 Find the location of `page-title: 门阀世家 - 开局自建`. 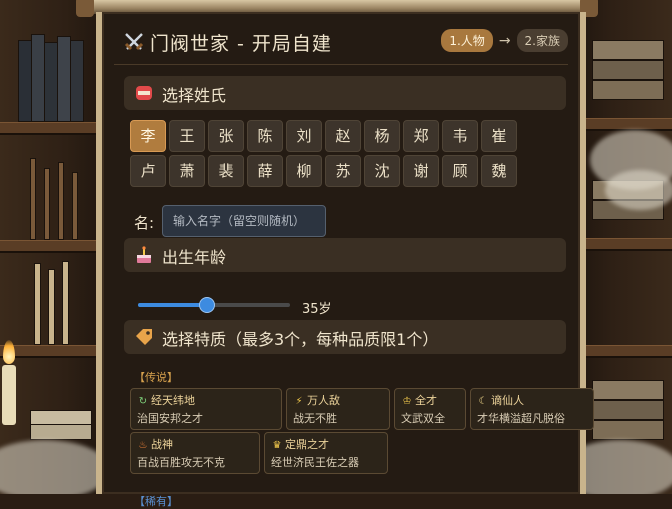

page-title: 门阀世家 - 开局自建 is located at coordinates (241, 44).